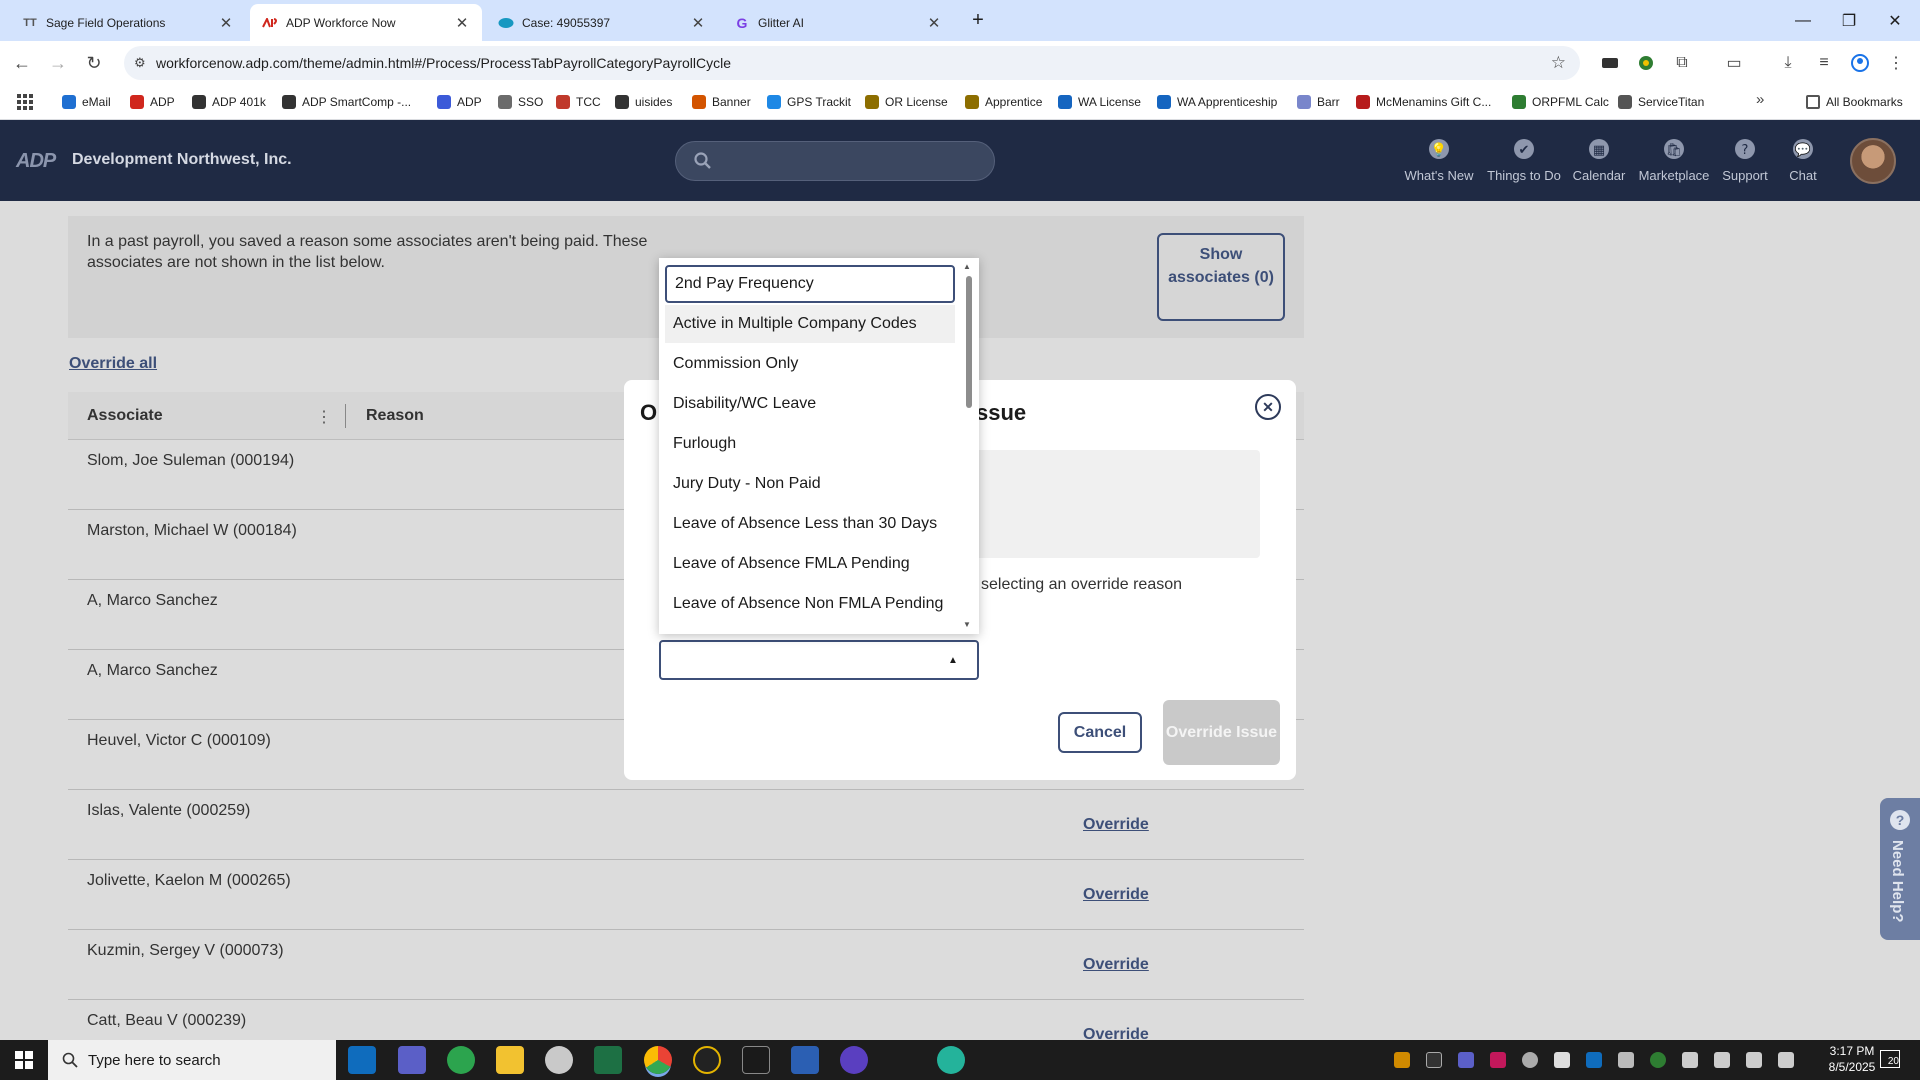 The image size is (1920, 1080). What do you see at coordinates (510, 1060) in the screenshot?
I see `file-explorer-icon` at bounding box center [510, 1060].